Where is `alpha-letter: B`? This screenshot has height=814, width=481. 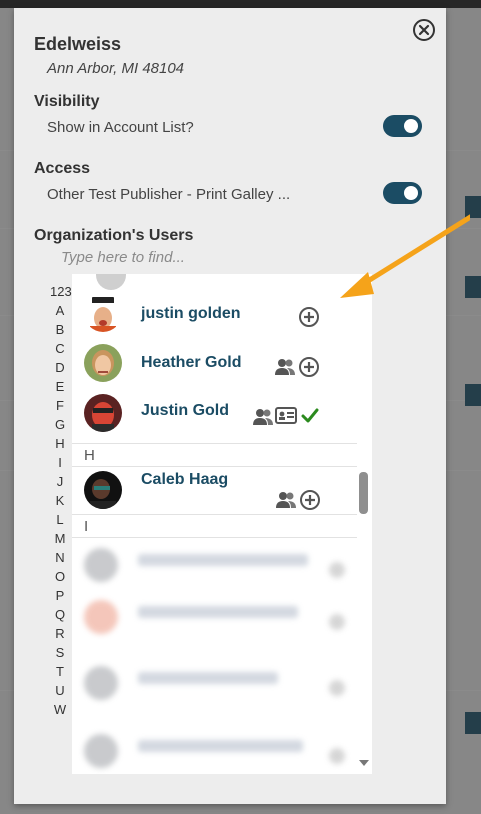 alpha-letter: B is located at coordinates (60, 329).